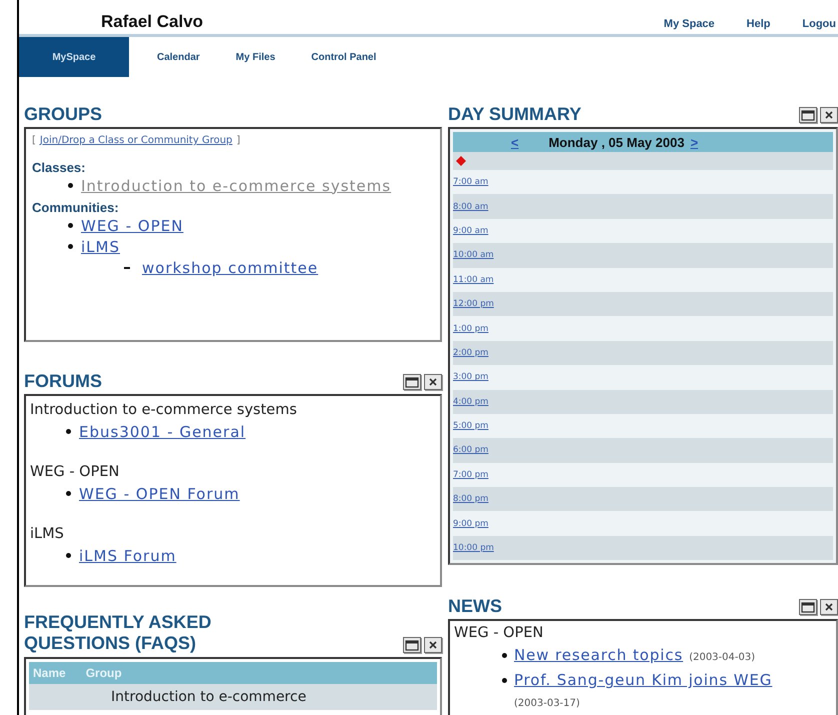 Image resolution: width=838 pixels, height=715 pixels. What do you see at coordinates (475, 606) in the screenshot?
I see `section-title: NEWS` at bounding box center [475, 606].